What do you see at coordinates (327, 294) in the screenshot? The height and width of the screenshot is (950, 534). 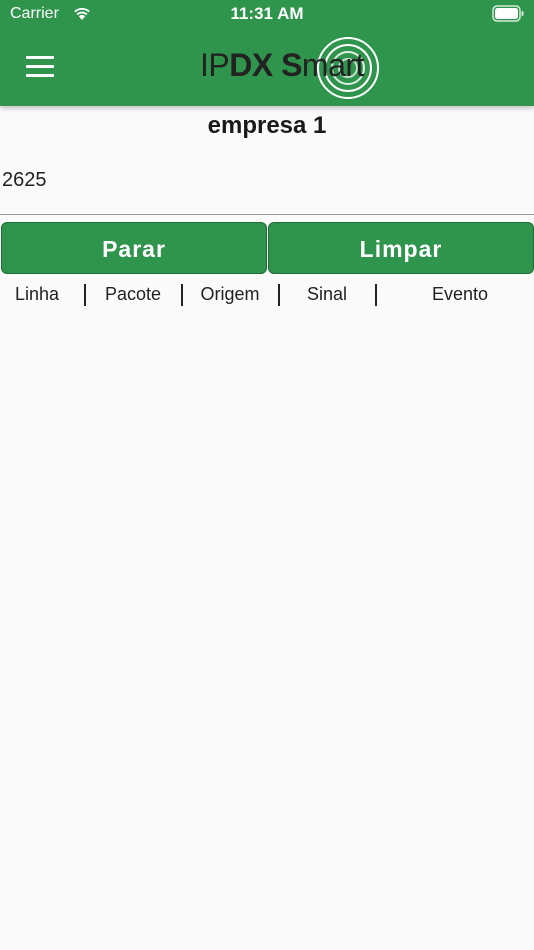 I see `column-header-sinal: Sinal` at bounding box center [327, 294].